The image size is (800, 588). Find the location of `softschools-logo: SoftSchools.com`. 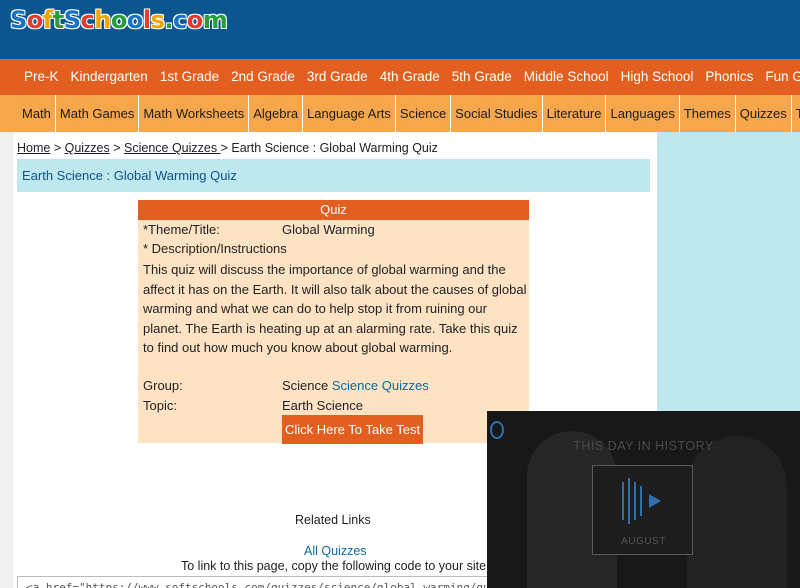

softschools-logo: SoftSchools.com is located at coordinates (119, 20).